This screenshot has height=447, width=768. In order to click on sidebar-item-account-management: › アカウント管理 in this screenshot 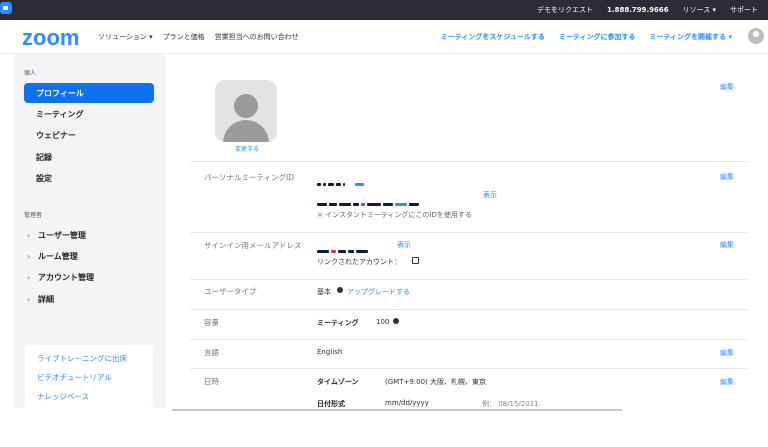, I will do `click(89, 277)`.